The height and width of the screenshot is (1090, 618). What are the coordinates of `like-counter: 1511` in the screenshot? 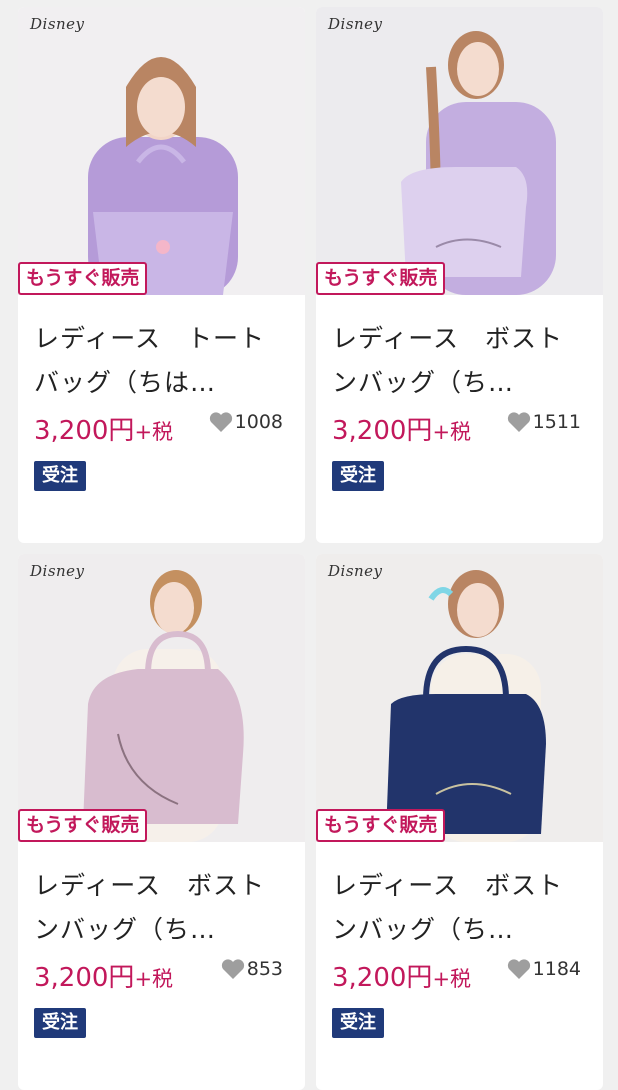 It's located at (544, 422).